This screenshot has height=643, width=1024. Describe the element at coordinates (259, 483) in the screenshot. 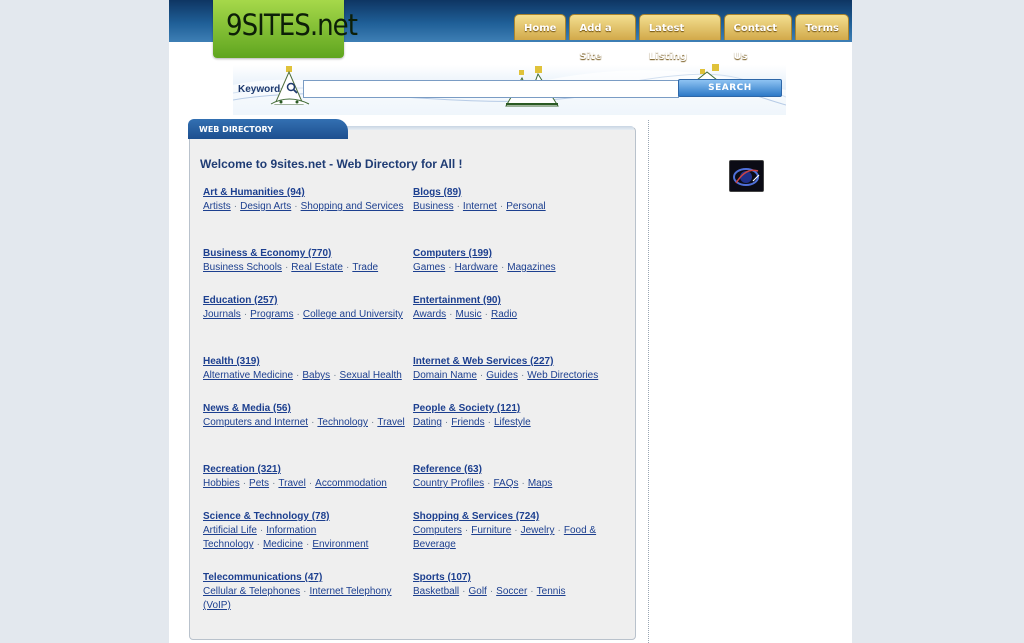

I see `subcategory-link: Pets` at that location.